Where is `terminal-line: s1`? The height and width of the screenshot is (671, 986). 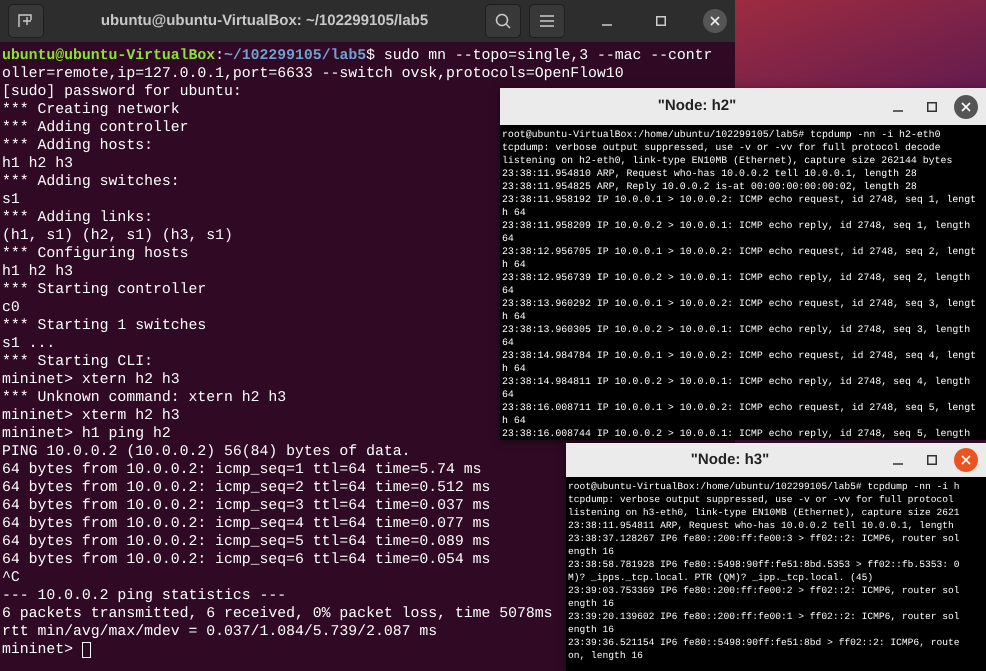 terminal-line: s1 is located at coordinates (11, 200).